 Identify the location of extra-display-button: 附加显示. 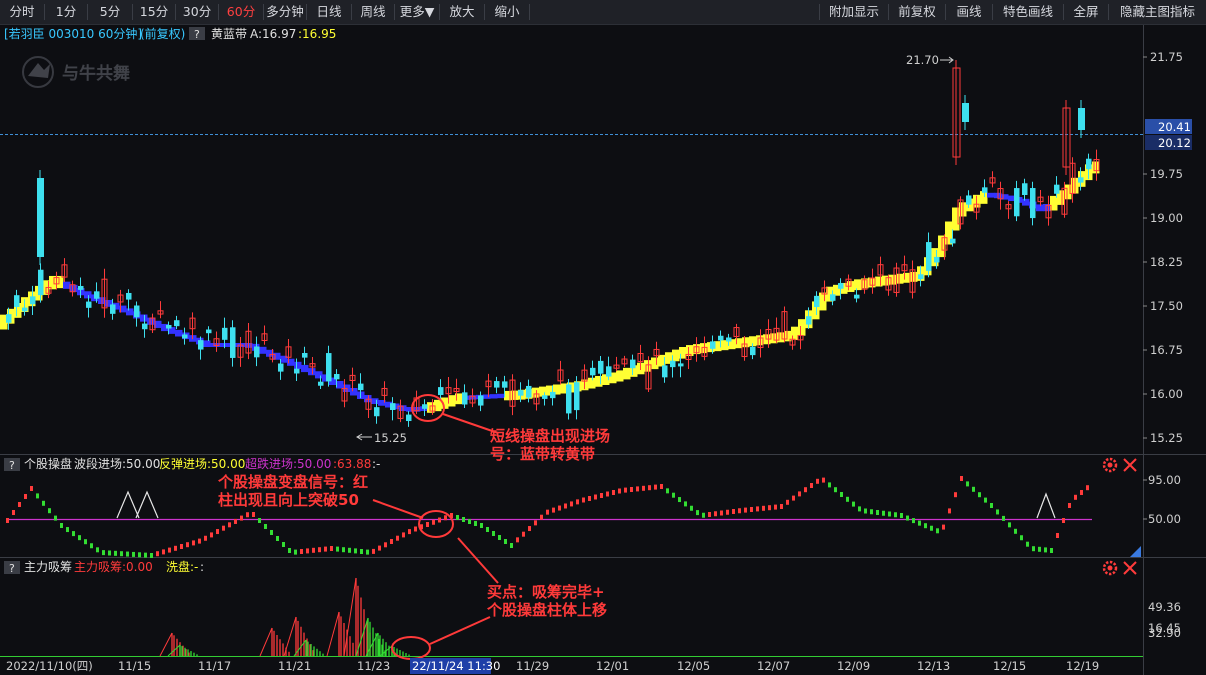
(854, 12).